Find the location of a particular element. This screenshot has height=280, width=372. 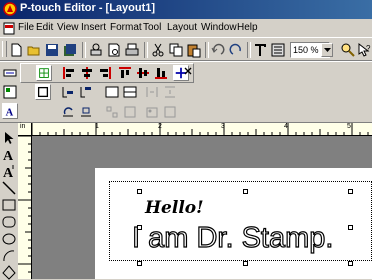

vertical-ruler is located at coordinates (25, 207).